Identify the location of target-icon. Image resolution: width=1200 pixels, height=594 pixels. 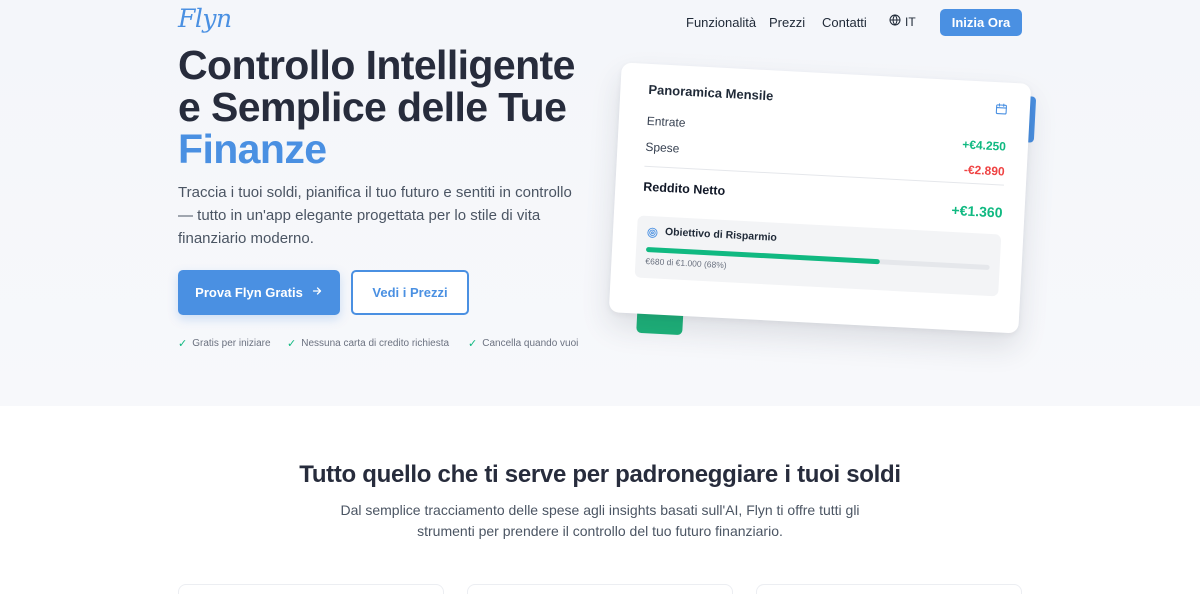
(652, 234).